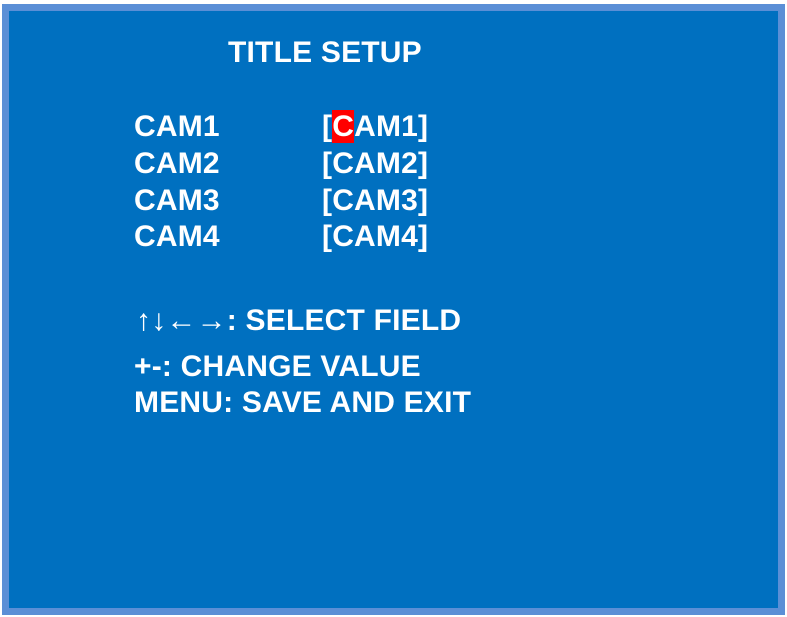  What do you see at coordinates (391, 126) in the screenshot?
I see `cam1-title-rest: AM1]` at bounding box center [391, 126].